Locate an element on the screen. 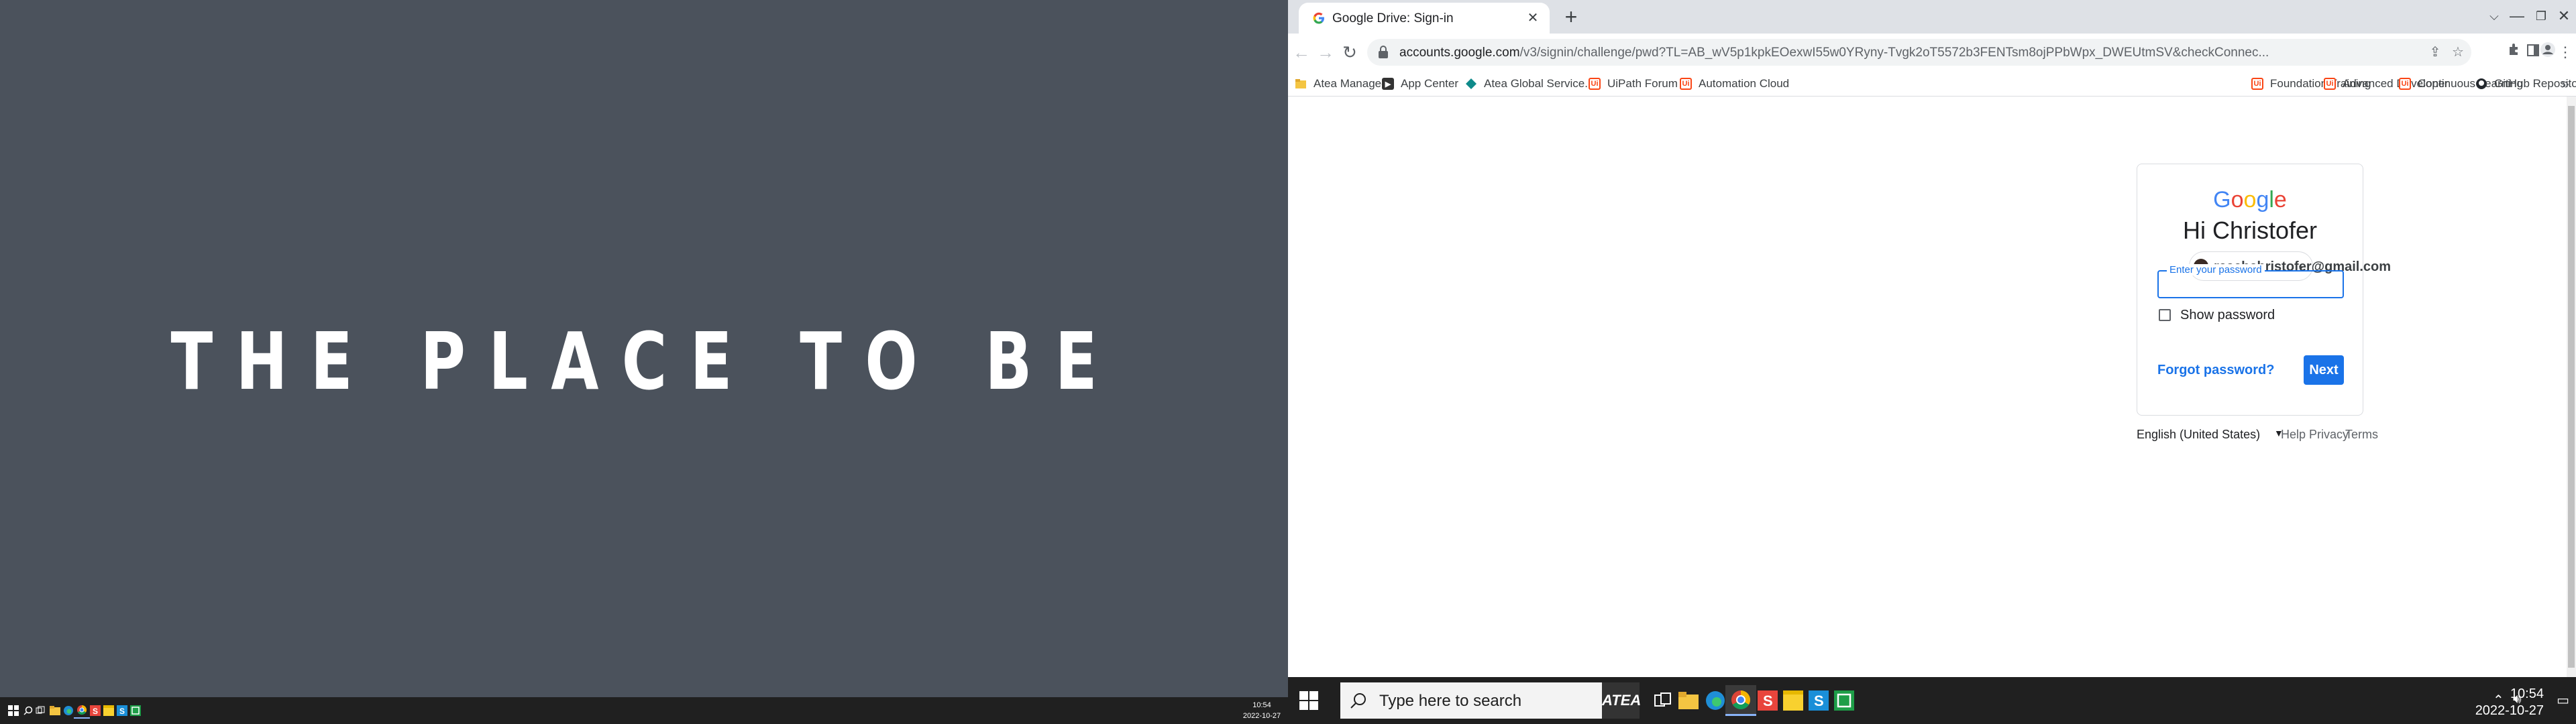 The height and width of the screenshot is (724, 2576). clock-date: 2022-10-27 is located at coordinates (2509, 711).